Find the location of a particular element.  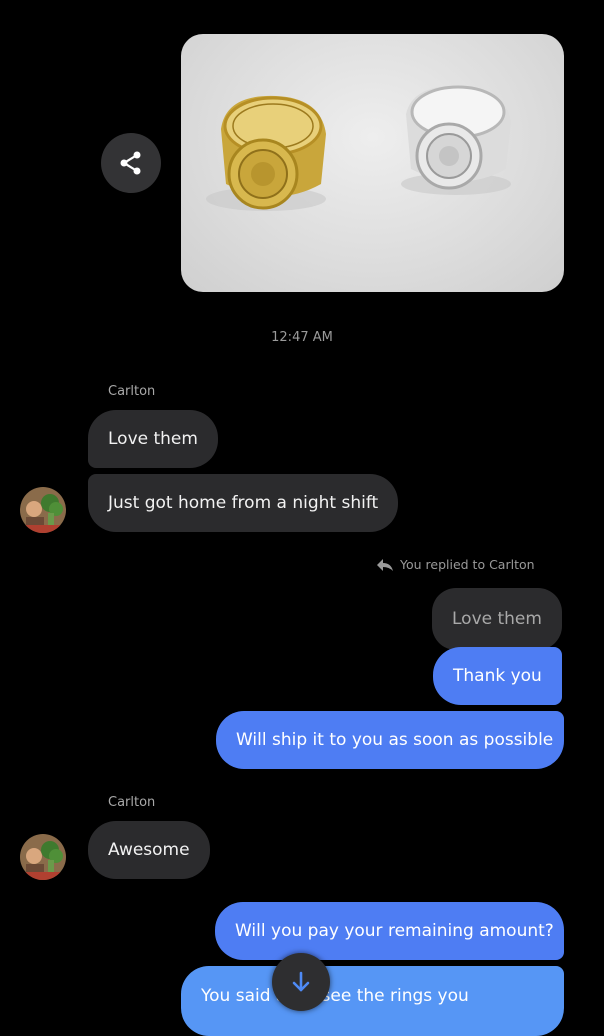

arrow-down-icon is located at coordinates (301, 981).